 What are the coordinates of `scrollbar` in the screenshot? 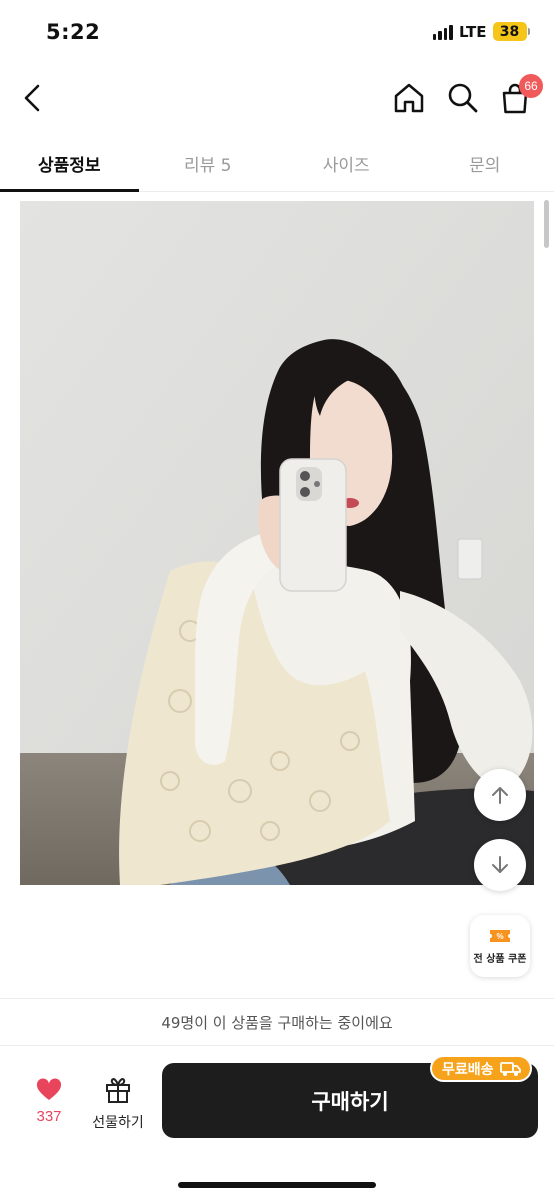 It's located at (546, 224).